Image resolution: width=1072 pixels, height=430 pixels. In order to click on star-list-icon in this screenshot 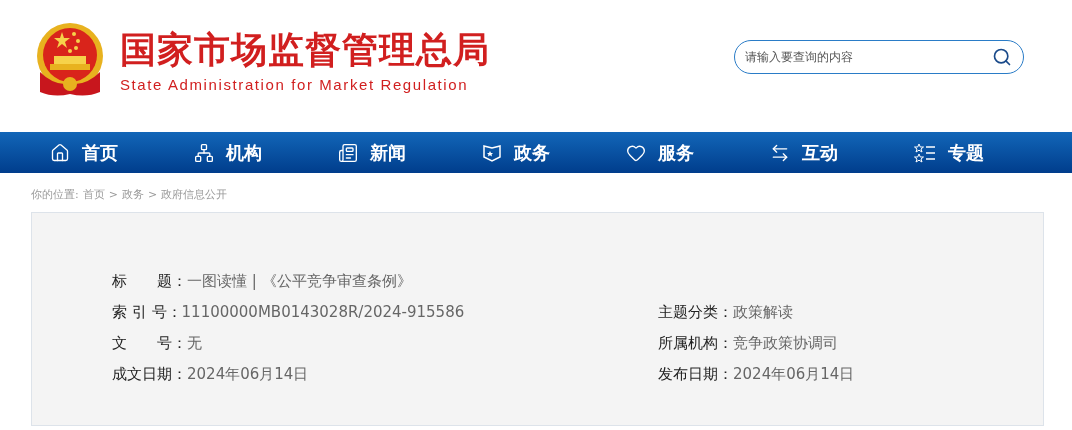, I will do `click(925, 152)`.